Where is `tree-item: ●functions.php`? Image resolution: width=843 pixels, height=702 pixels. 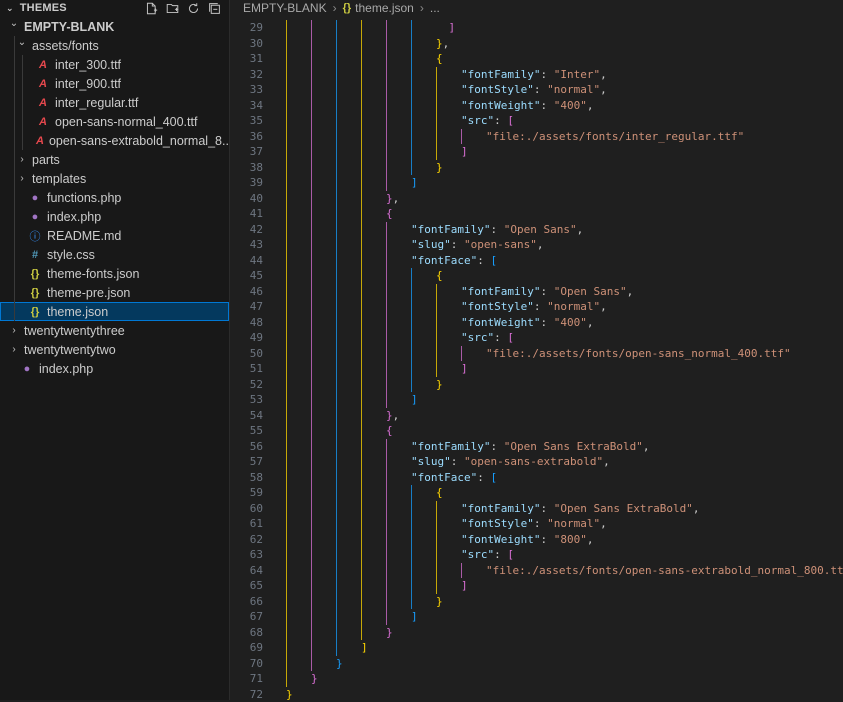 tree-item: ●functions.php is located at coordinates (114, 197).